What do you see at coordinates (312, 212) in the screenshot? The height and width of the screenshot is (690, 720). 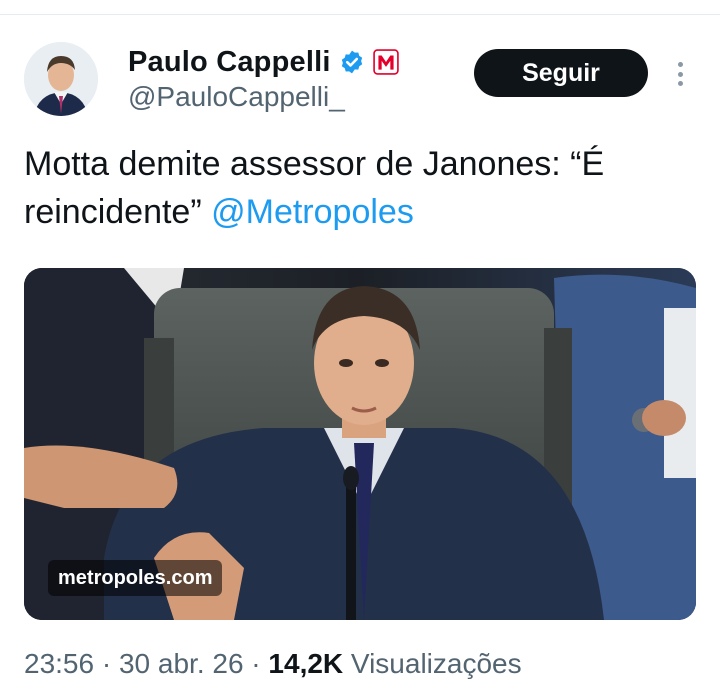 I see `mention-link: @Metropoles` at bounding box center [312, 212].